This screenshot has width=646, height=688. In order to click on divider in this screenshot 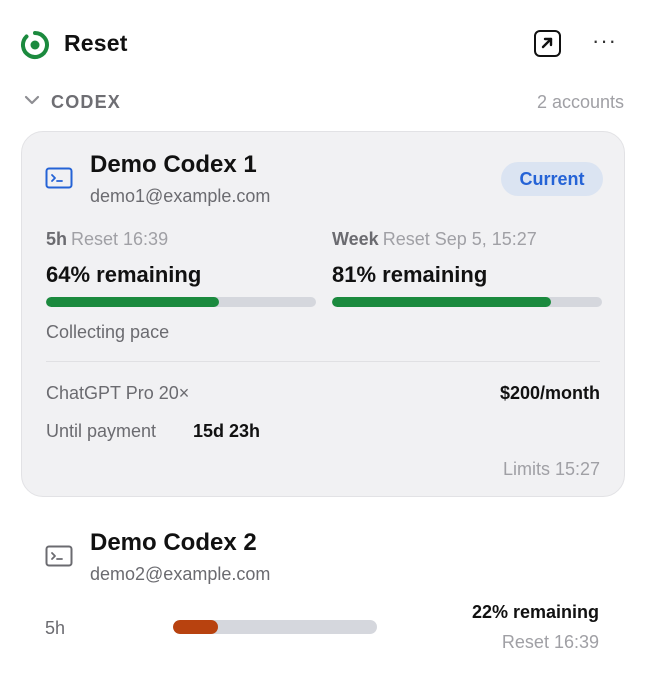, I will do `click(323, 361)`.